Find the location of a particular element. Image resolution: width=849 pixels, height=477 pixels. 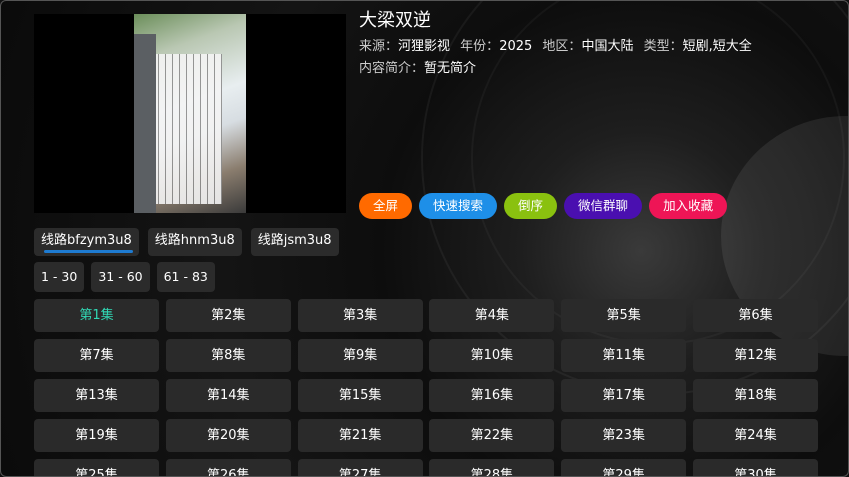

episode-button: 第26集 is located at coordinates (228, 467).